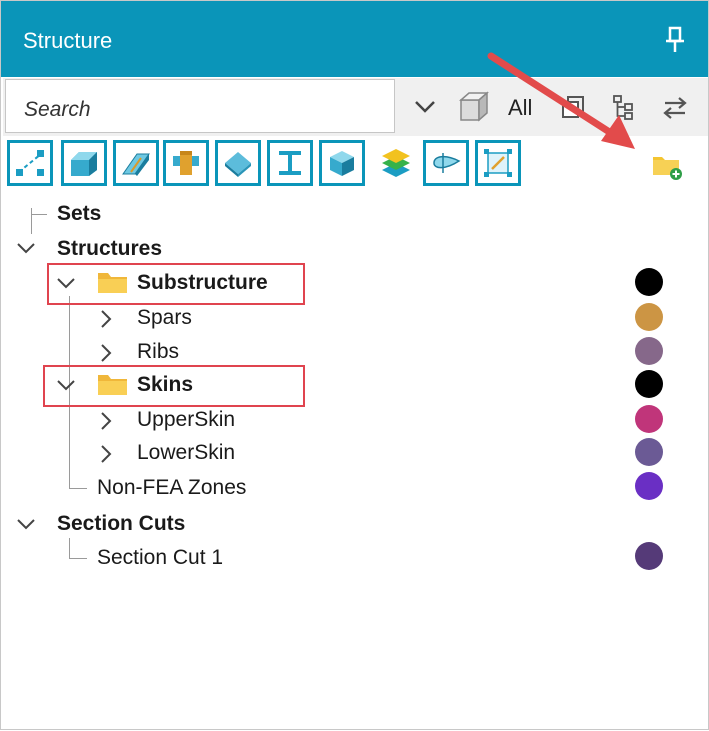  Describe the element at coordinates (164, 318) in the screenshot. I see `tree-item-spars: Spars` at that location.